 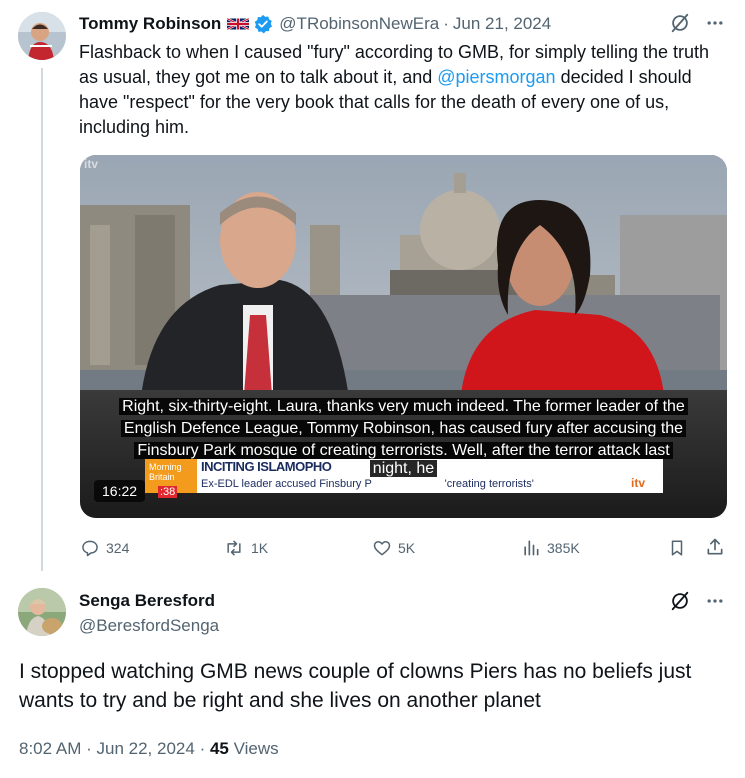 I want to click on share-icon, so click(x=715, y=547).